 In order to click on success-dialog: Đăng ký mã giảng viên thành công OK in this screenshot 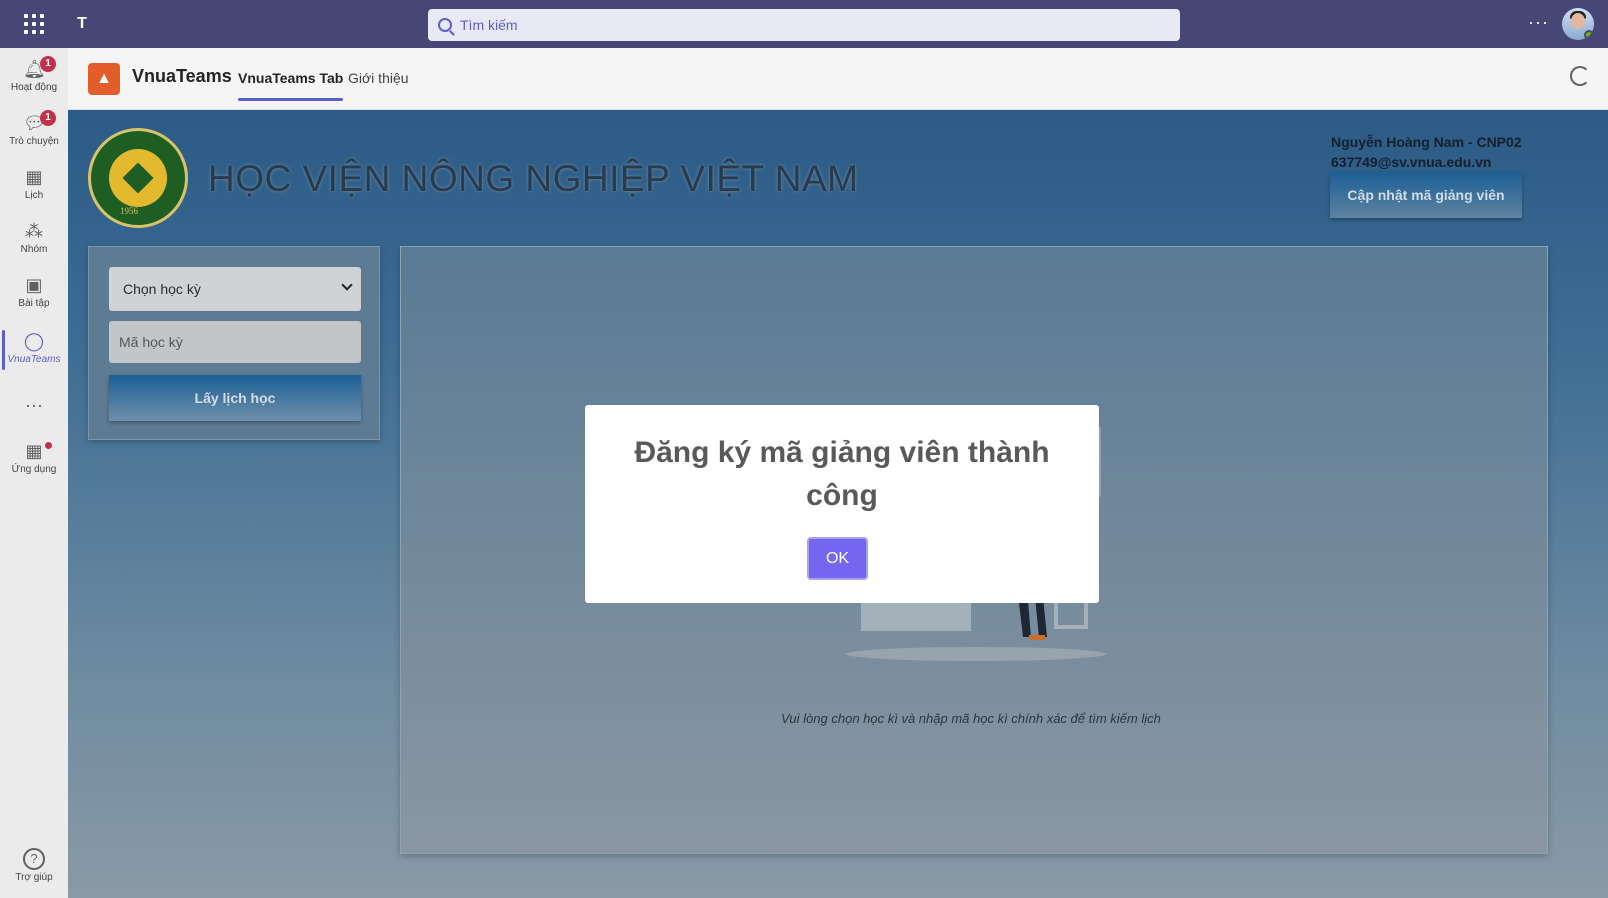, I will do `click(842, 504)`.